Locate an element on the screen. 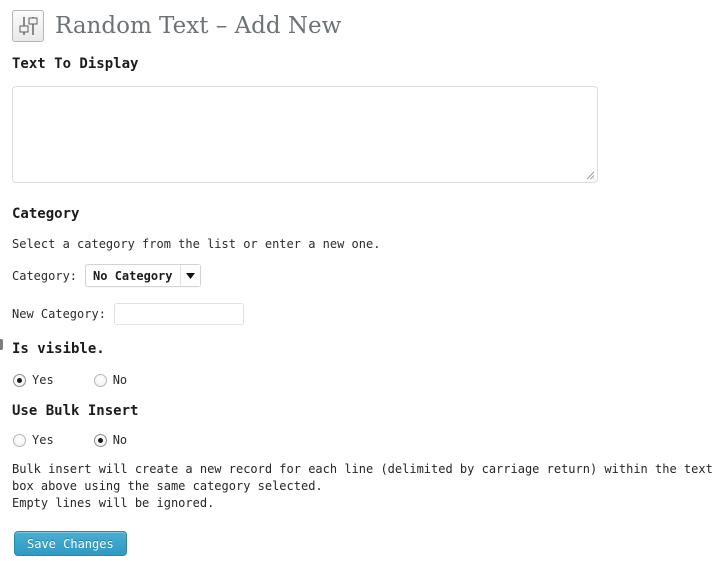 The image size is (726, 561). text-to-display-input is located at coordinates (305, 134).